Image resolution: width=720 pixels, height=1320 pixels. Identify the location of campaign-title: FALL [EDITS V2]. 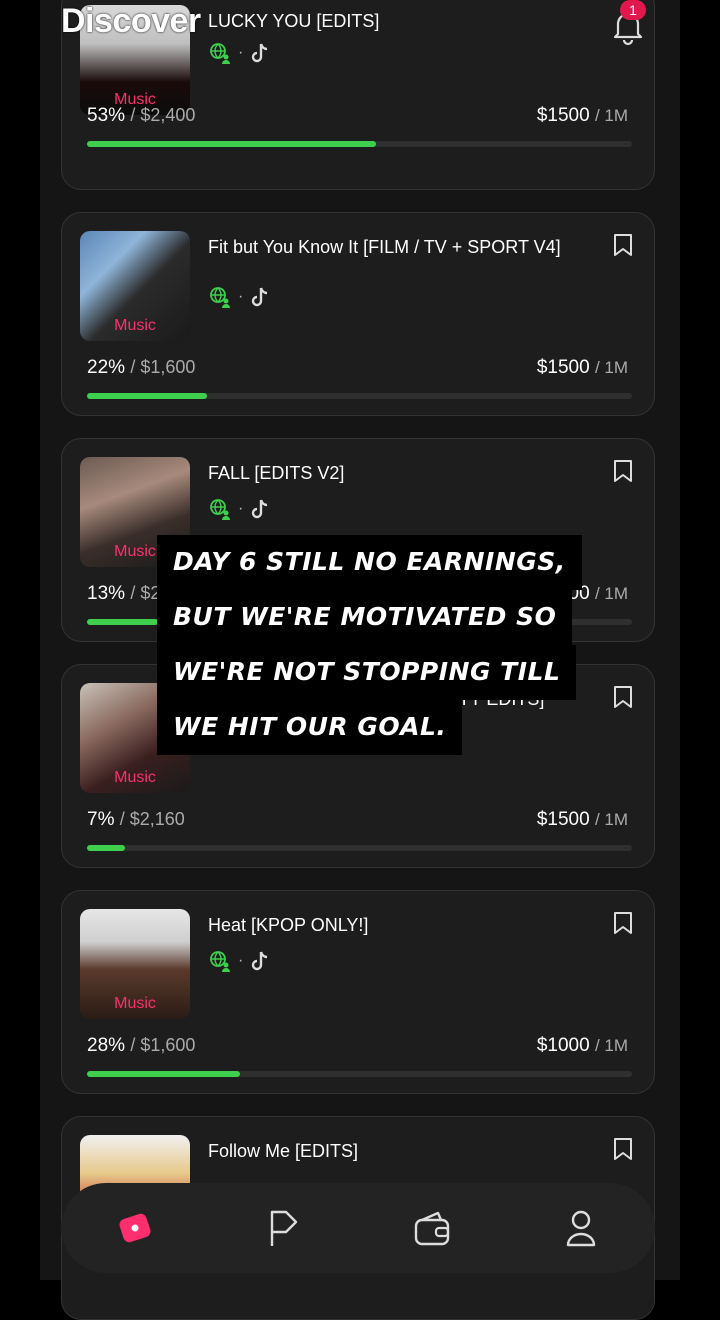
(276, 473).